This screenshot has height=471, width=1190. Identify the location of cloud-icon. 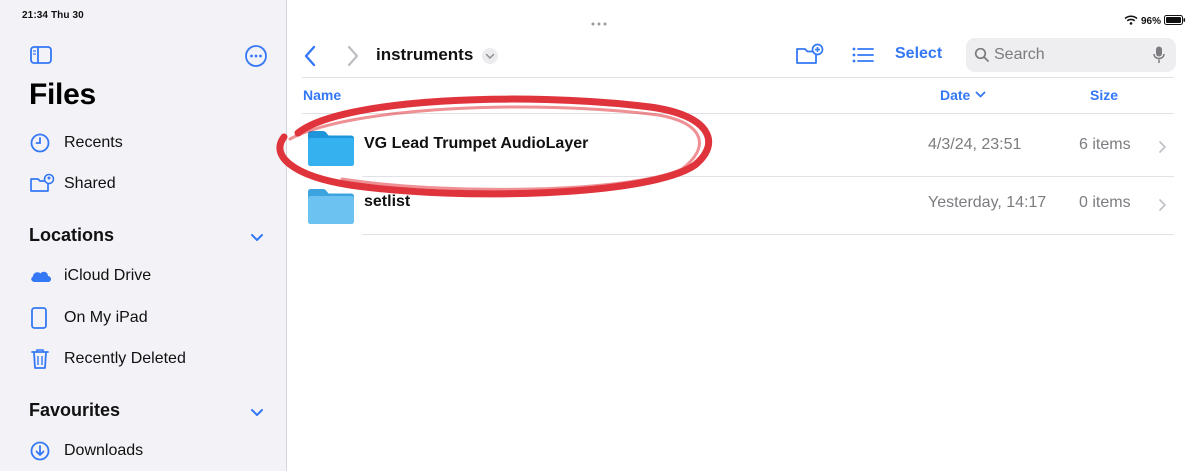
(42, 276).